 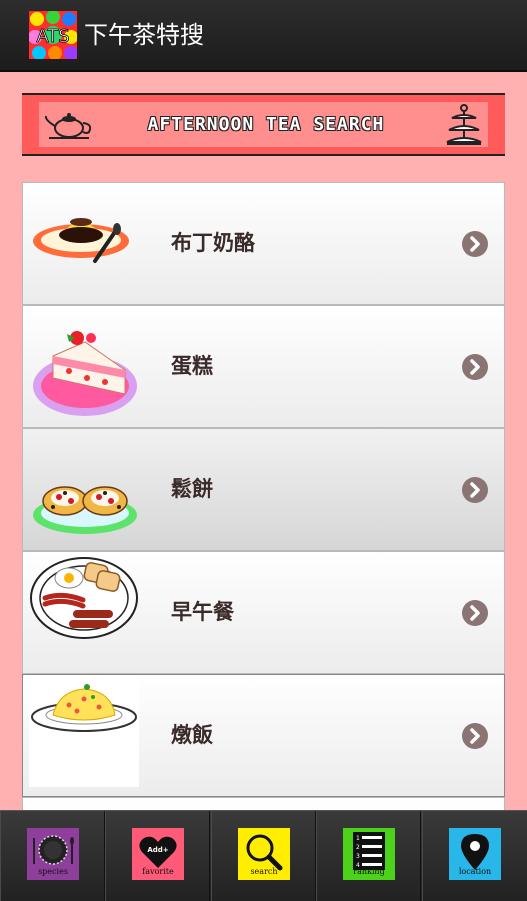 I want to click on header-banner: AFTERNOON TEA SEARCH, so click(x=263, y=124).